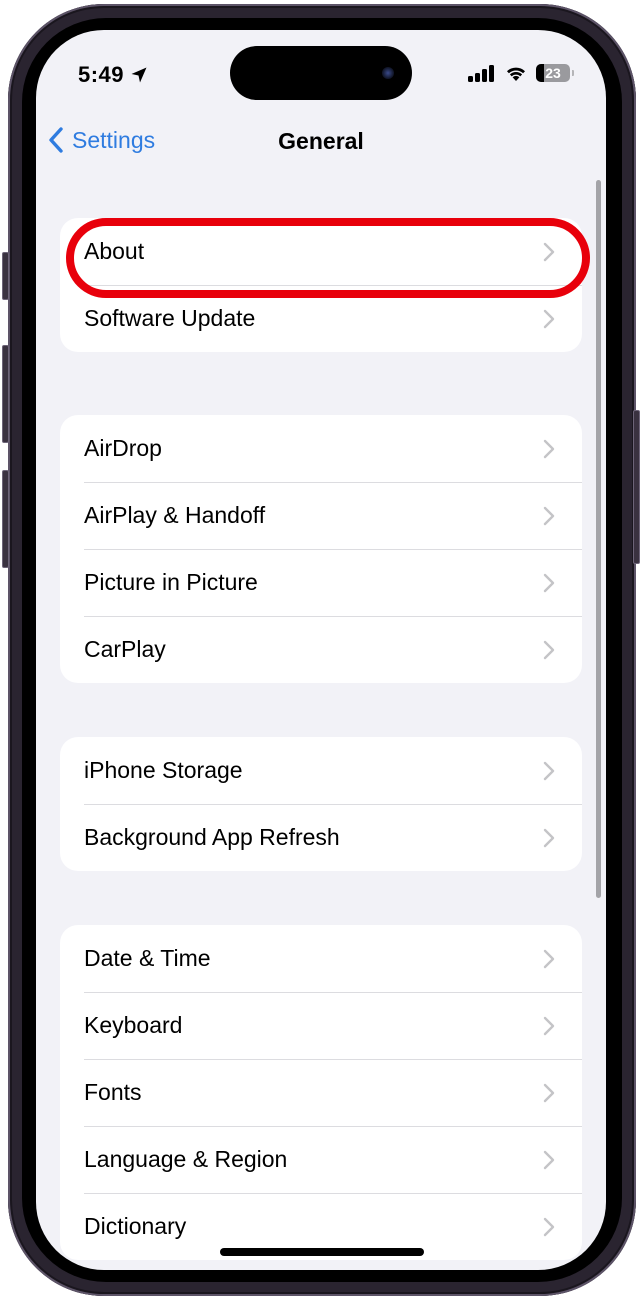 The height and width of the screenshot is (1301, 642). What do you see at coordinates (114, 251) in the screenshot?
I see `list-item-label: About` at bounding box center [114, 251].